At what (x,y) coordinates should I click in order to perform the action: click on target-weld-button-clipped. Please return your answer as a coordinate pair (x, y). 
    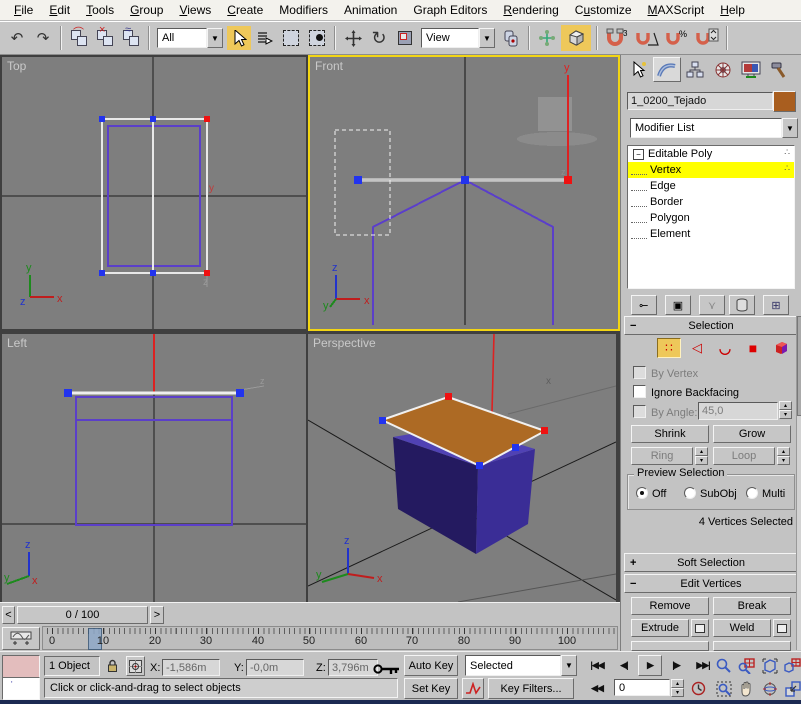
    Looking at the image, I should click on (752, 646).